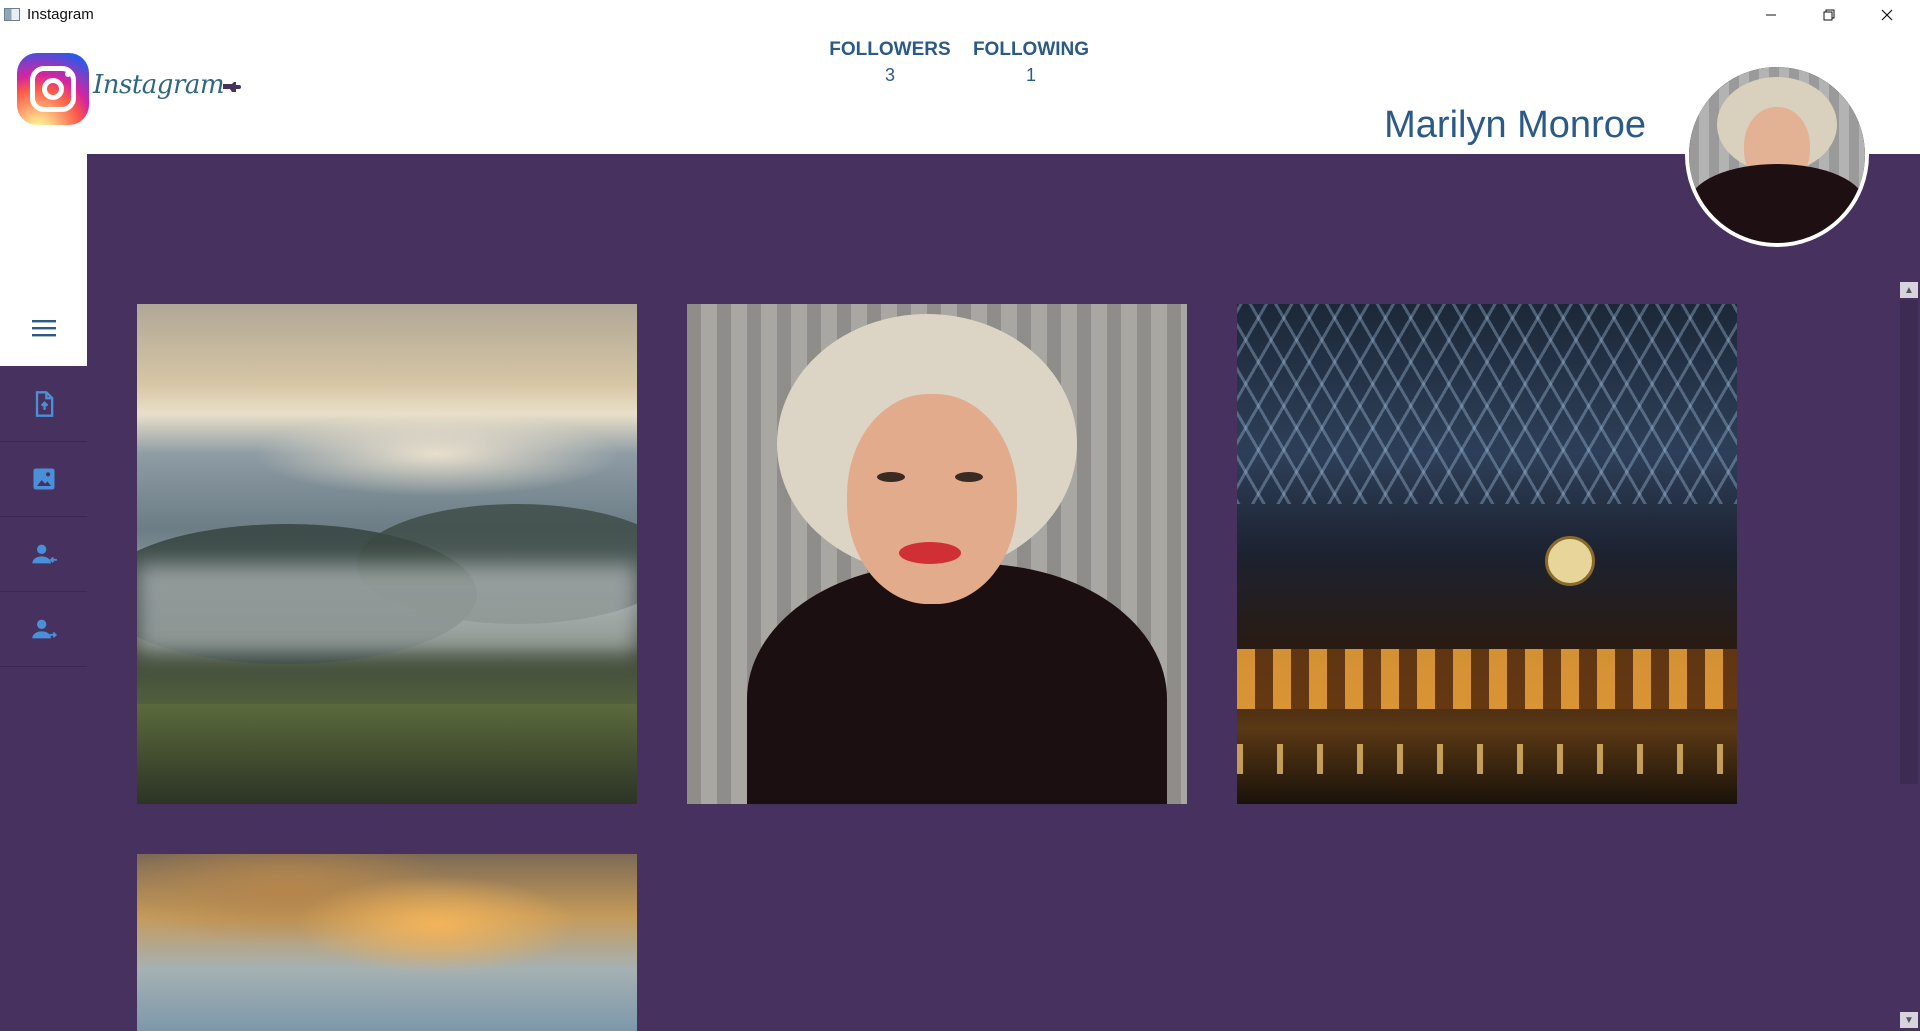  I want to click on avatar-face, so click(1777, 148).